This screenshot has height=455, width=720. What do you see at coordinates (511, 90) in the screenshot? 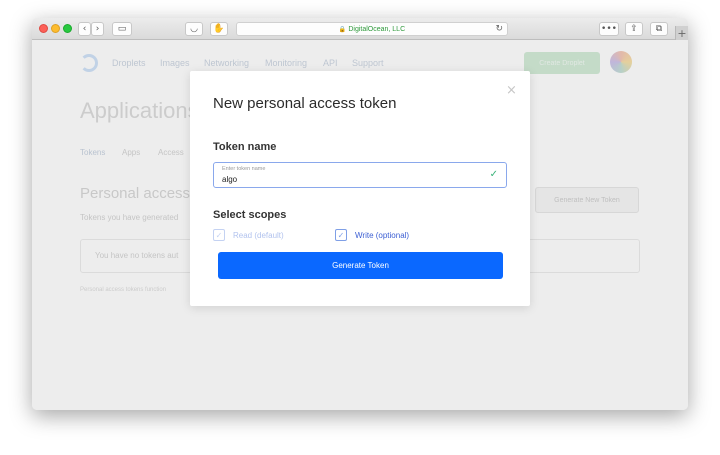
I see `close-icon: ×` at bounding box center [511, 90].